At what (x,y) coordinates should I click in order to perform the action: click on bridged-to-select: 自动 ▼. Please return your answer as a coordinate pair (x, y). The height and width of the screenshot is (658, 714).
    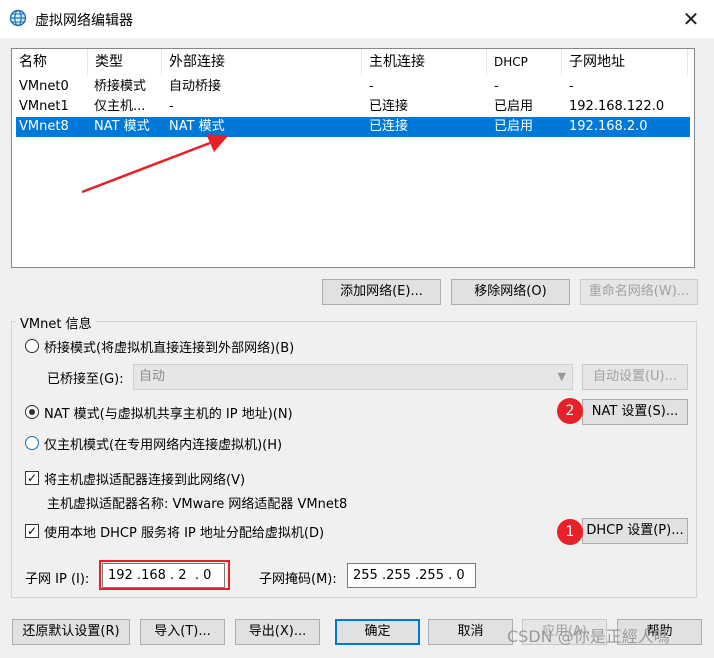
    Looking at the image, I should click on (353, 377).